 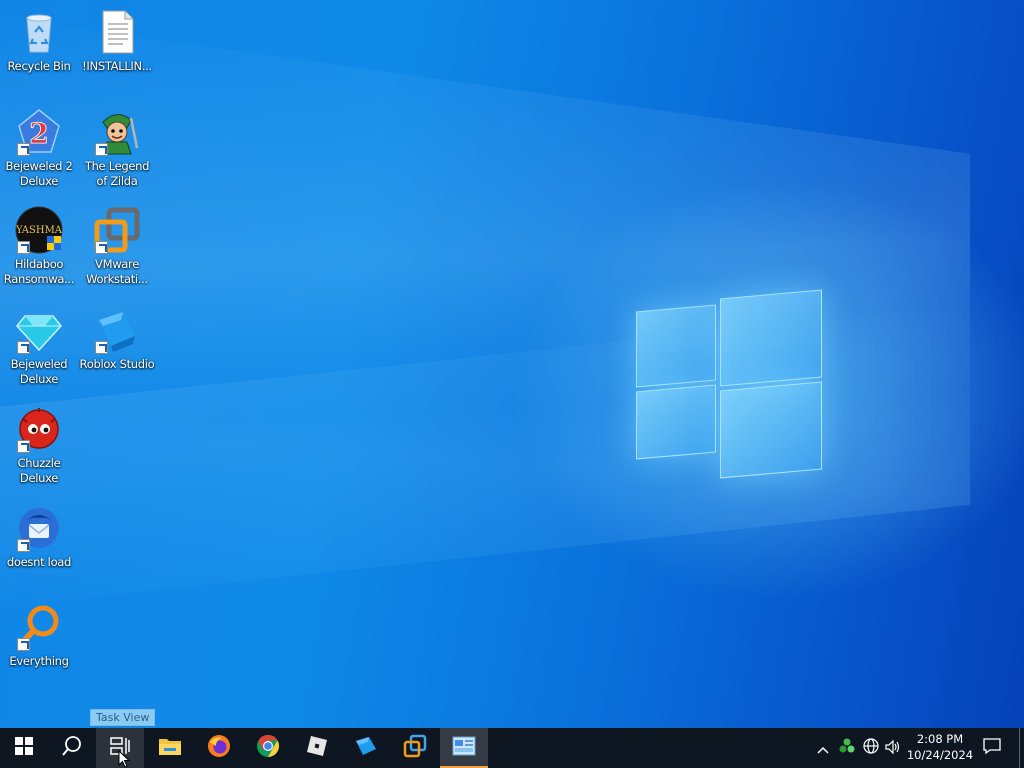 What do you see at coordinates (117, 230) in the screenshot?
I see `vmware-workstation-icon` at bounding box center [117, 230].